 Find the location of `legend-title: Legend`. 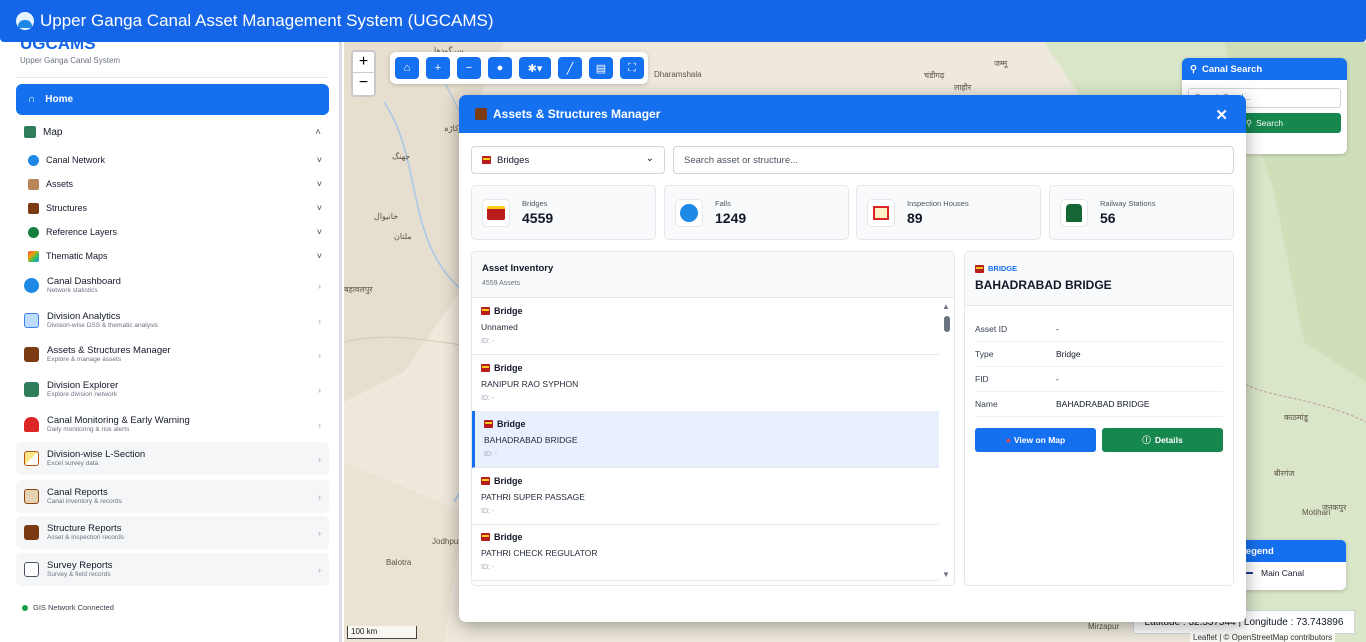

legend-title: Legend is located at coordinates (1289, 551).